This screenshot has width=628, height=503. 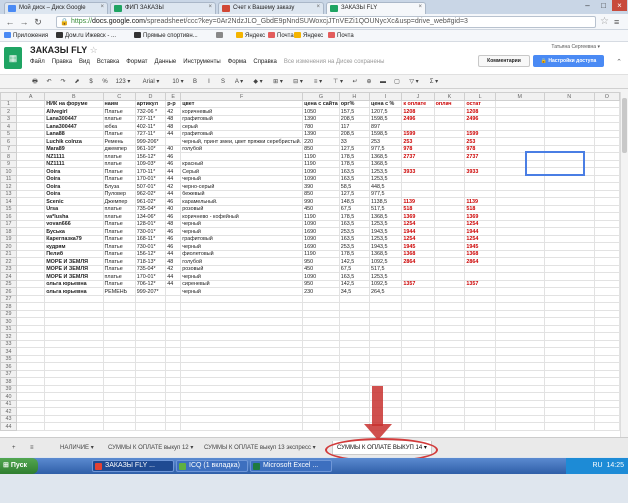 I want to click on header-cell: НИК на форуме, so click(x=74, y=103).